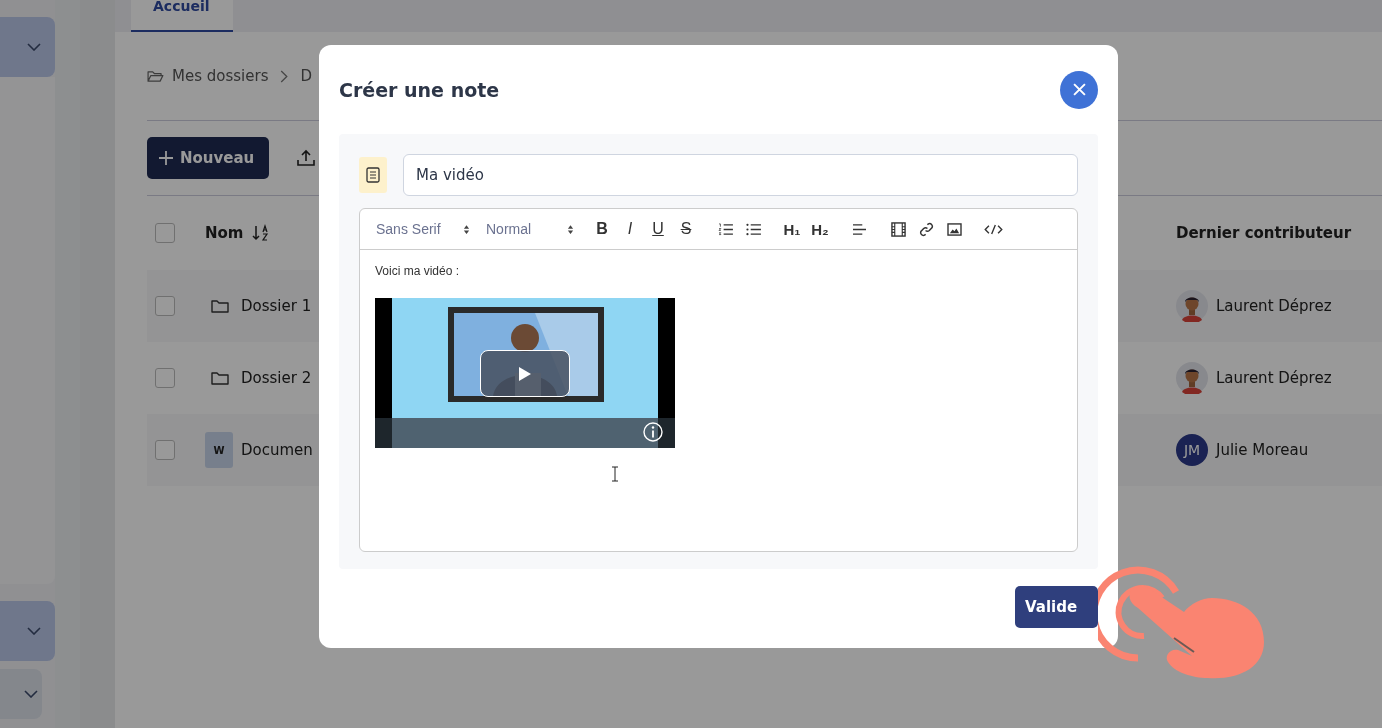  Describe the element at coordinates (306, 76) in the screenshot. I see `breadcrumb-link: D` at that location.